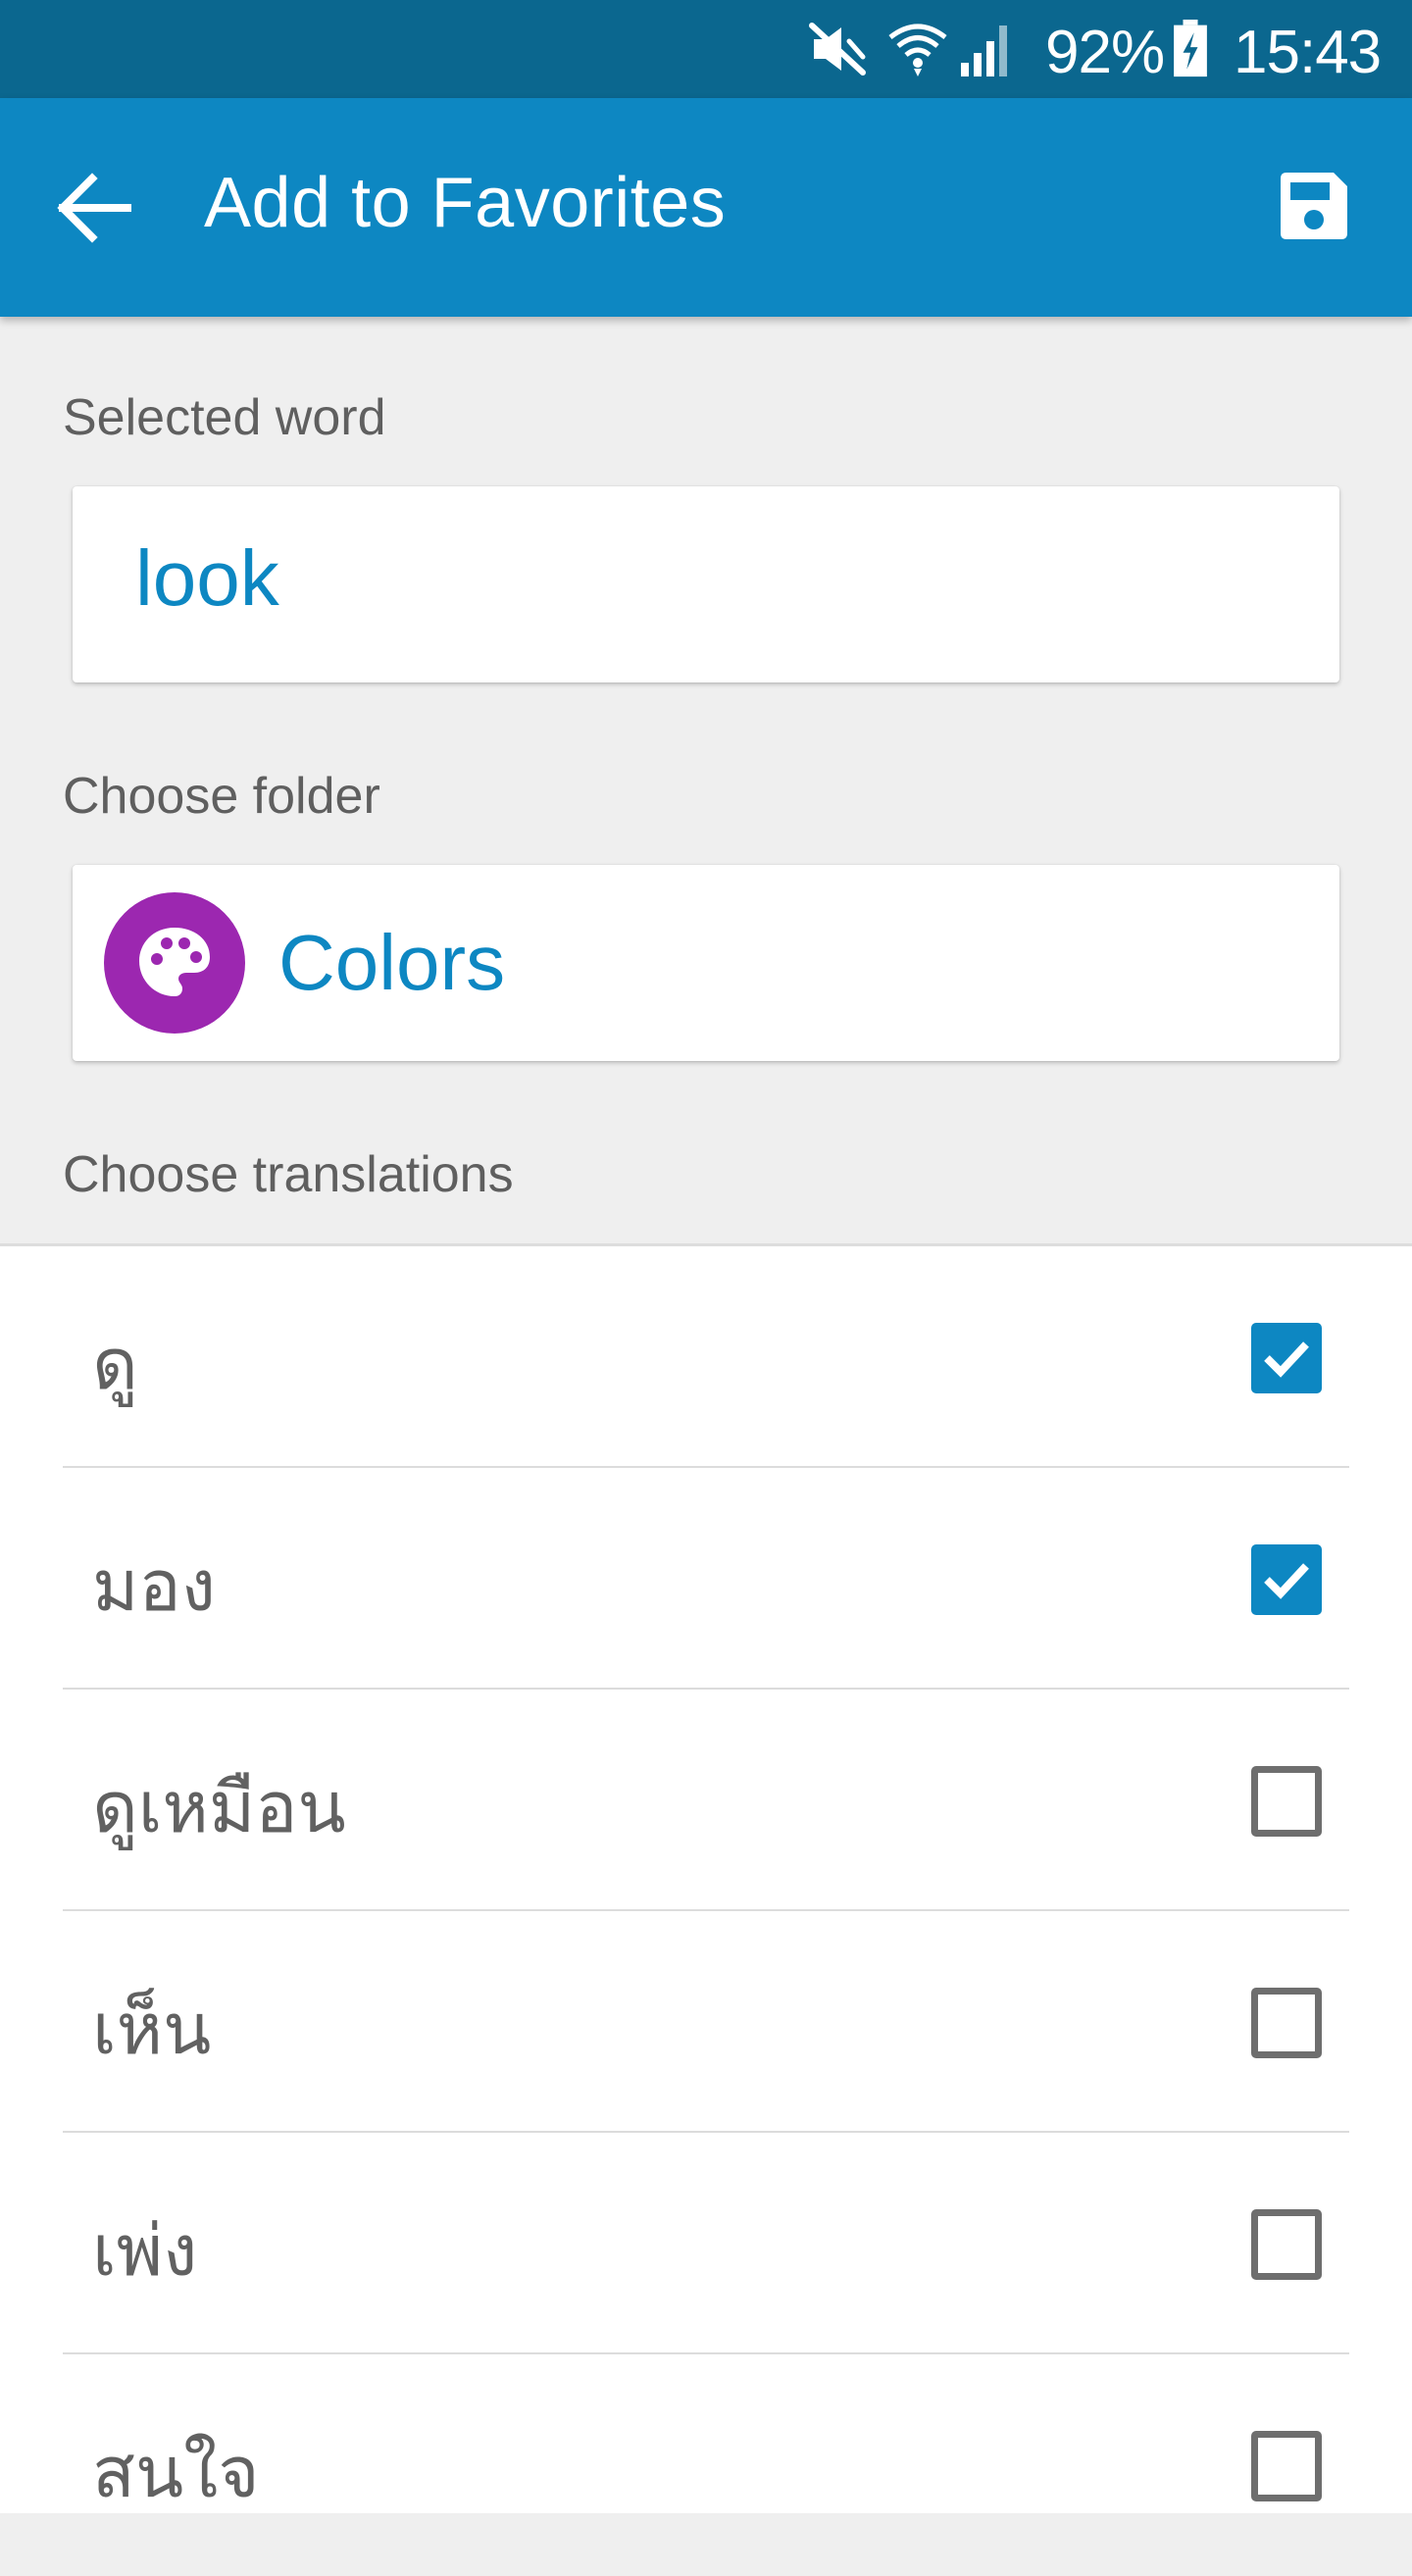 This screenshot has height=2576, width=1412. I want to click on folder-icon-badge, so click(174, 963).